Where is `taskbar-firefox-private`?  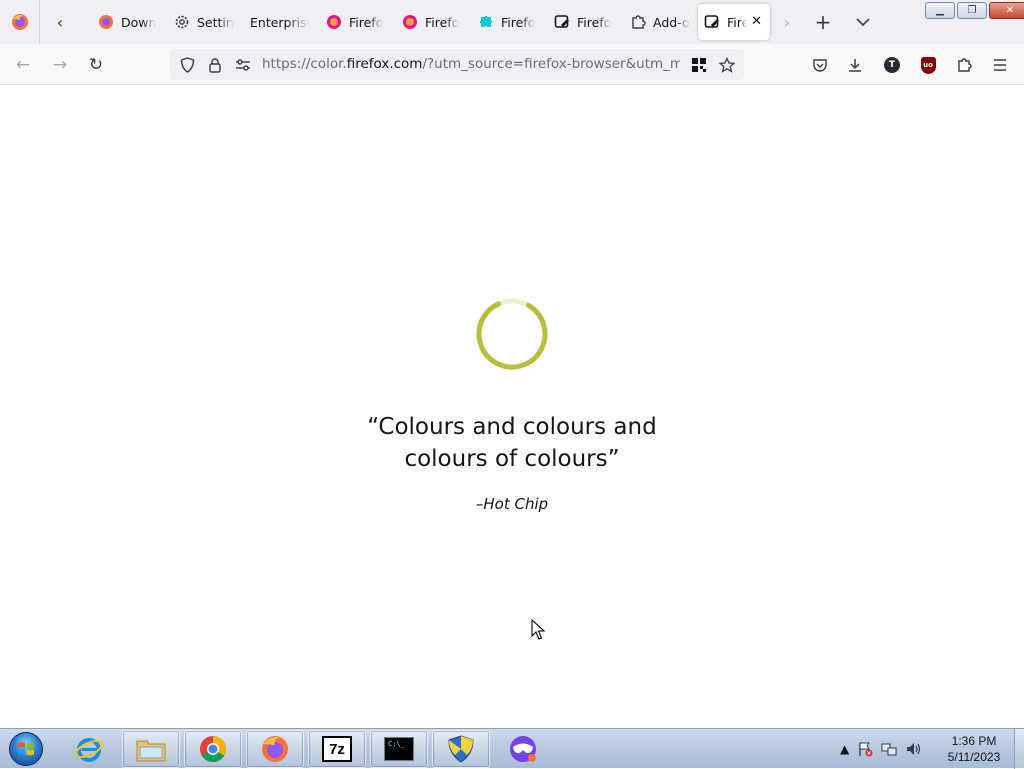
taskbar-firefox-private is located at coordinates (523, 749).